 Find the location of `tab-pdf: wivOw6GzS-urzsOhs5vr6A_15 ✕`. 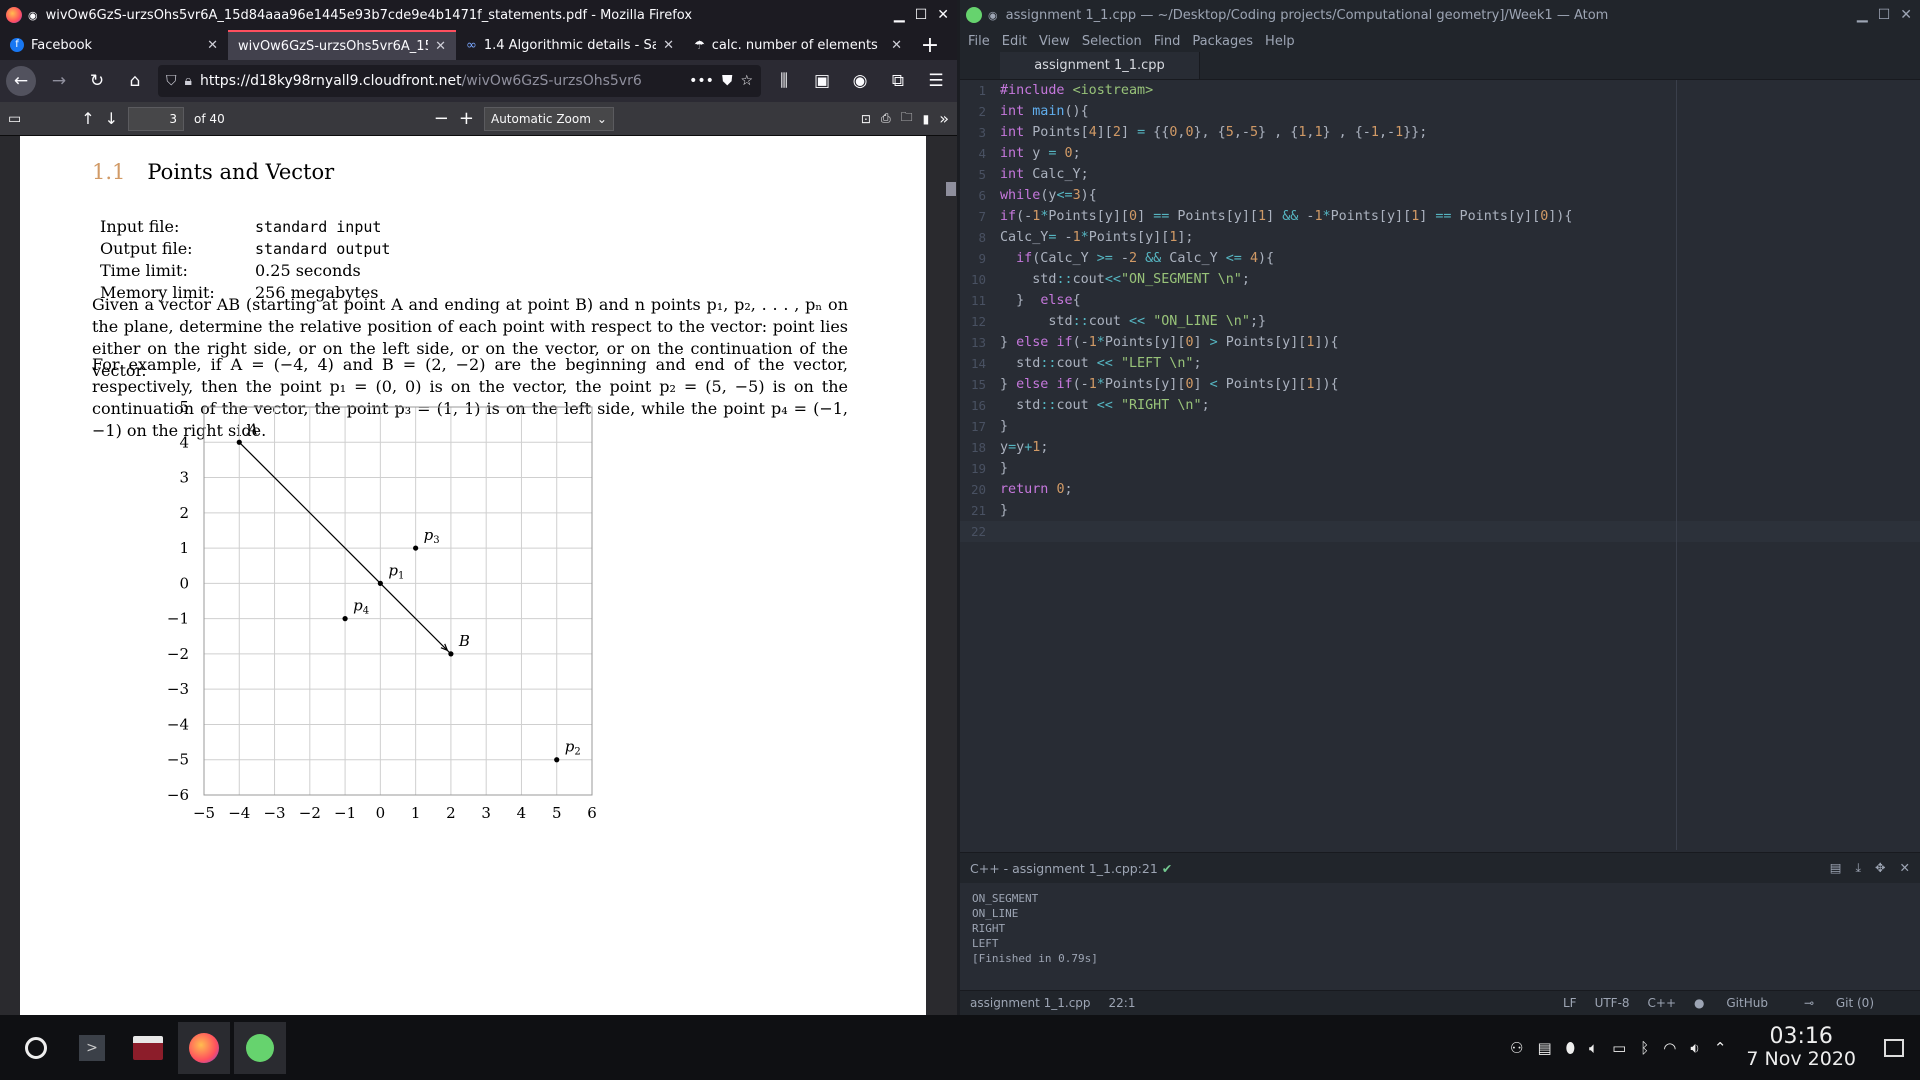

tab-pdf: wivOw6GzS-urzsOhs5vr6A_15 ✕ is located at coordinates (342, 45).